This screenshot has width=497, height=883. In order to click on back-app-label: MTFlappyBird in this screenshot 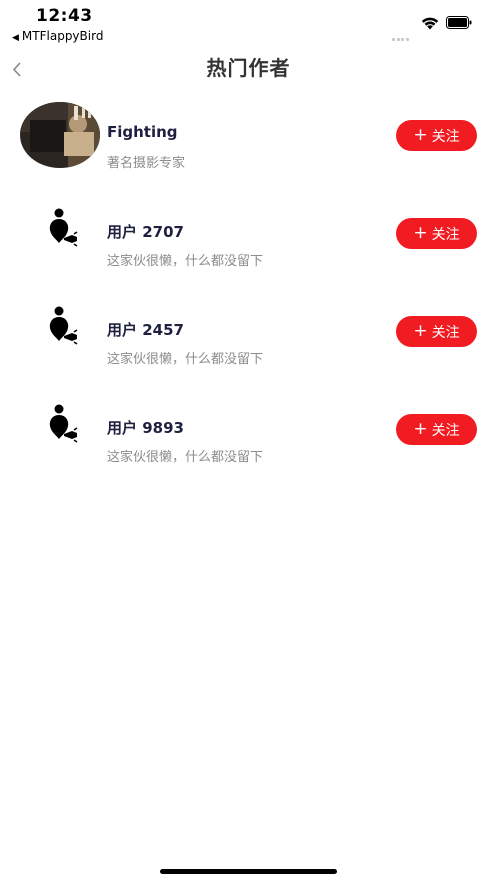, I will do `click(62, 36)`.